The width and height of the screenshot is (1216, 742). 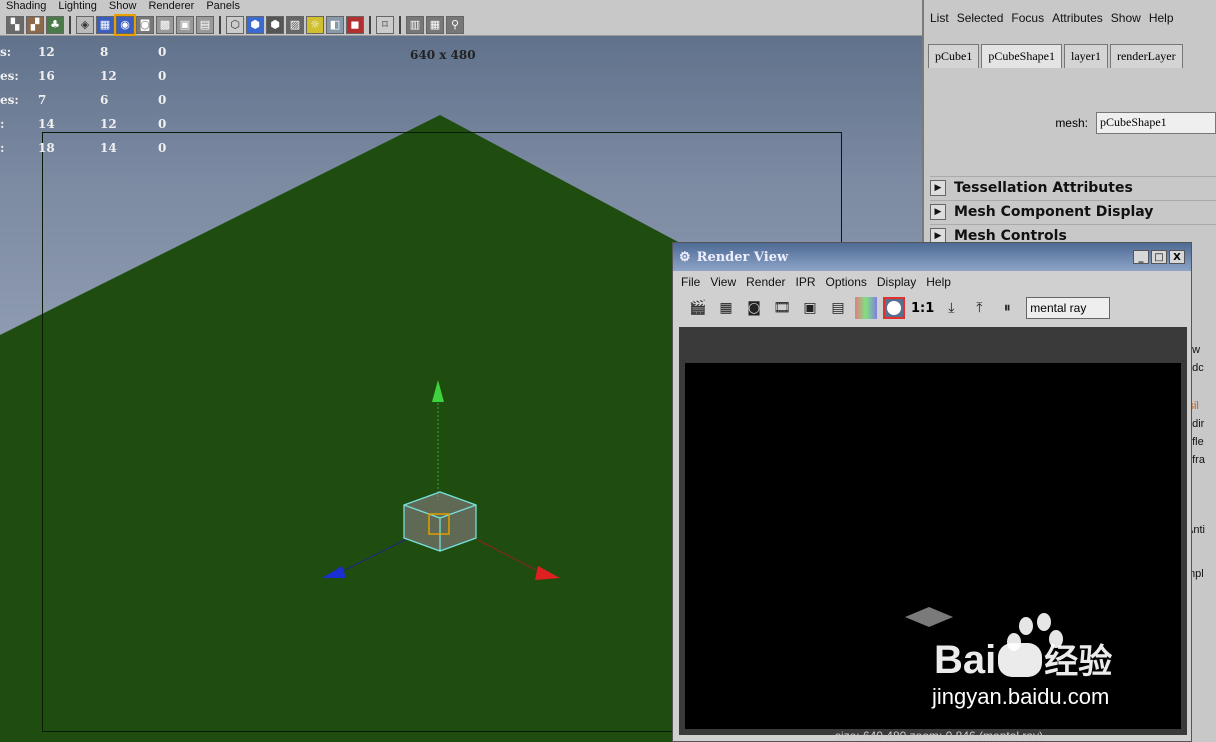 What do you see at coordinates (1177, 257) in the screenshot?
I see `close-button: X` at bounding box center [1177, 257].